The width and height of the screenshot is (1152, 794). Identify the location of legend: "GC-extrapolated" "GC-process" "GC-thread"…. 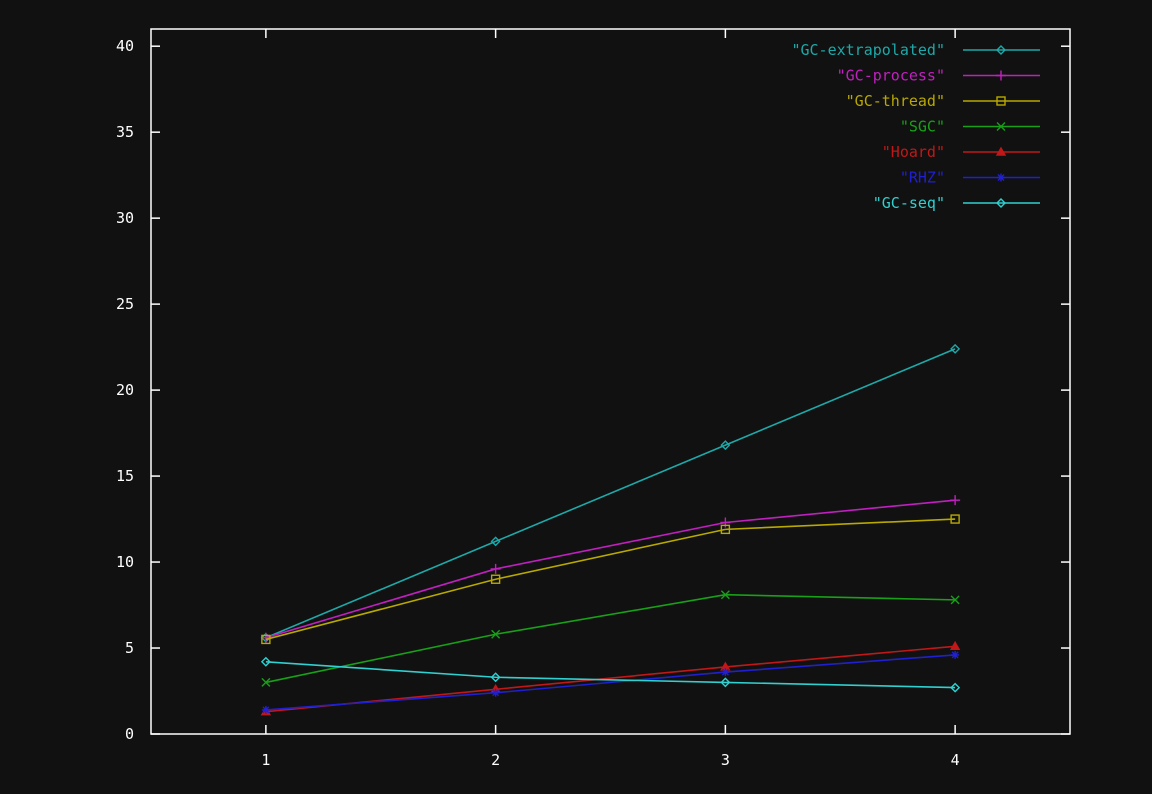
(915, 126).